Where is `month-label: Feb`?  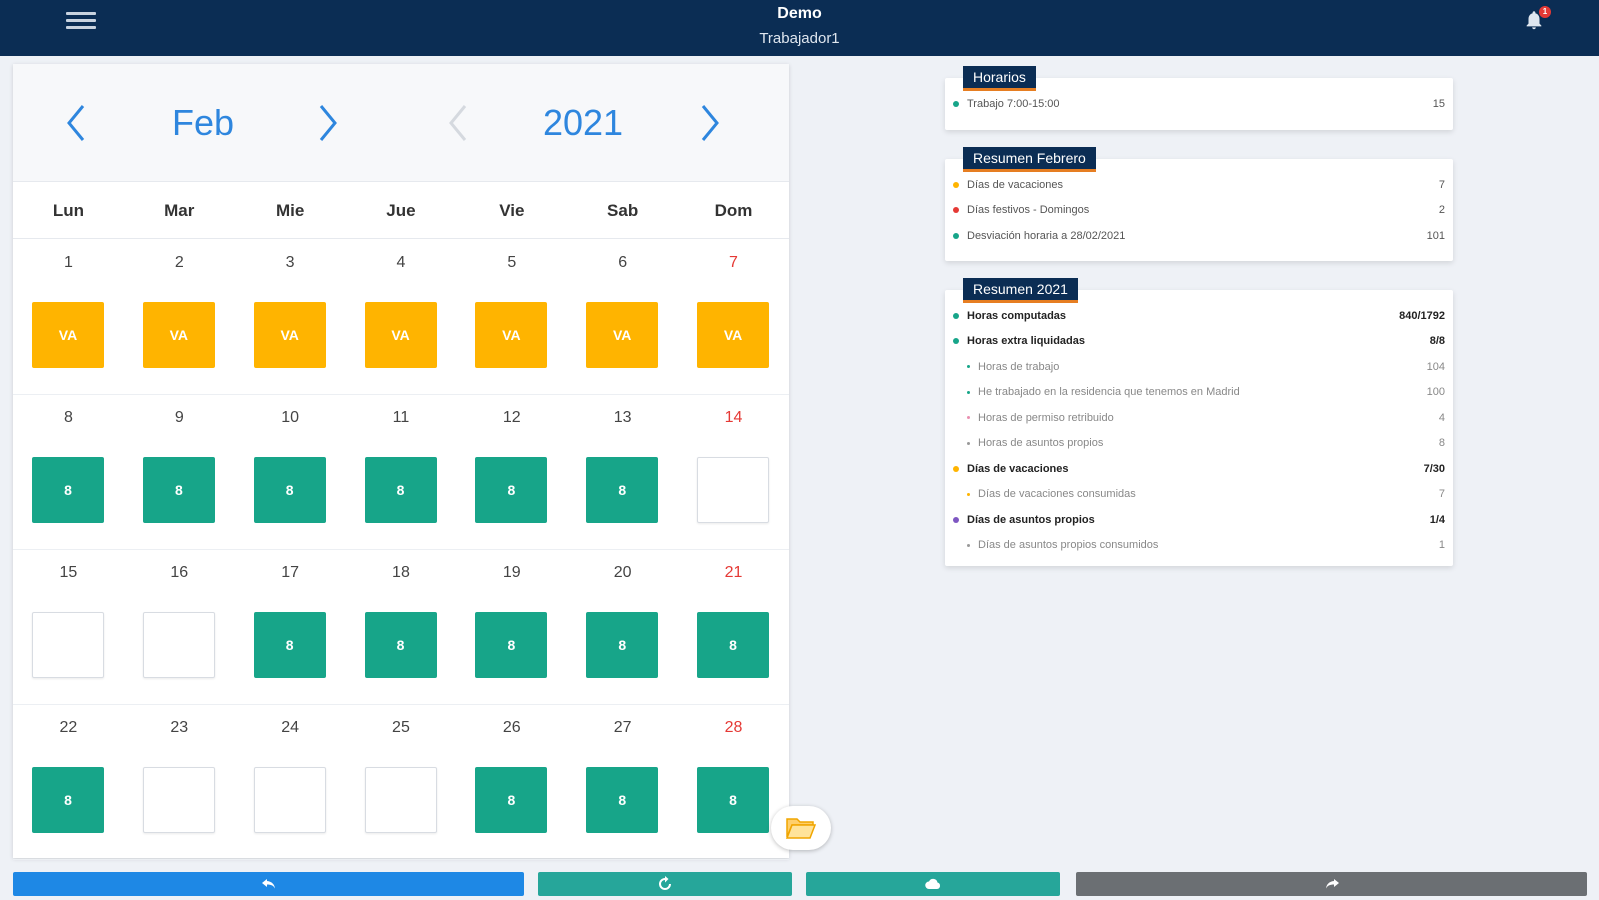 month-label: Feb is located at coordinates (203, 122).